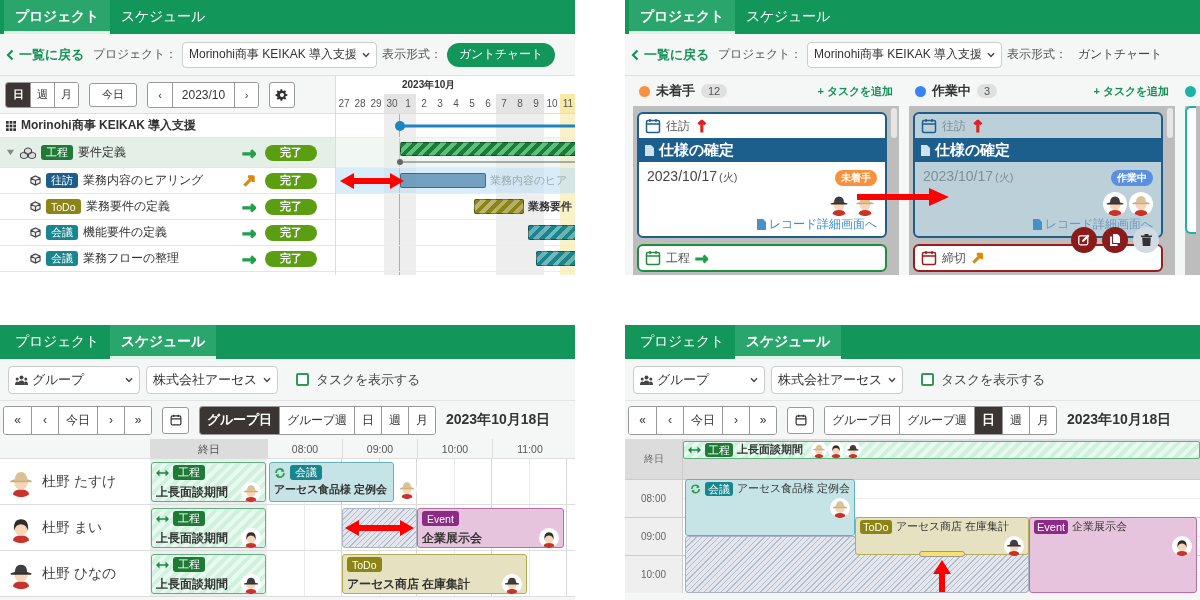  Describe the element at coordinates (1100, 527) in the screenshot. I see `event-title: 企業展示会` at that location.